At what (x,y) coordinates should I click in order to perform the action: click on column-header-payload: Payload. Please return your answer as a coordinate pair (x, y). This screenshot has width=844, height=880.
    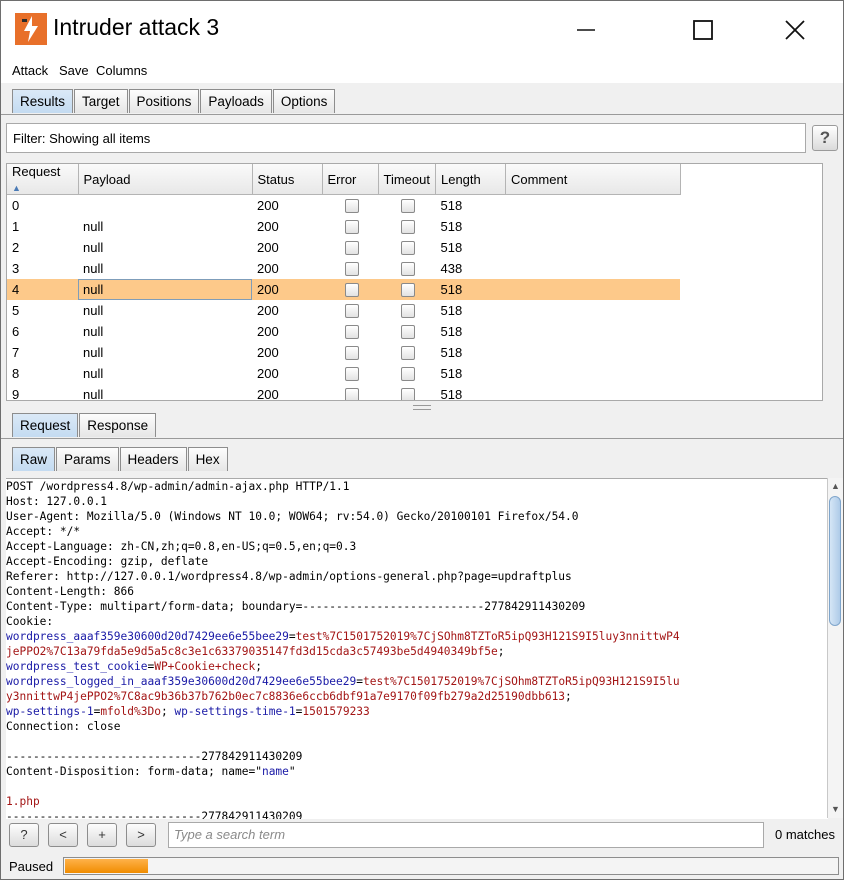
    Looking at the image, I should click on (165, 179).